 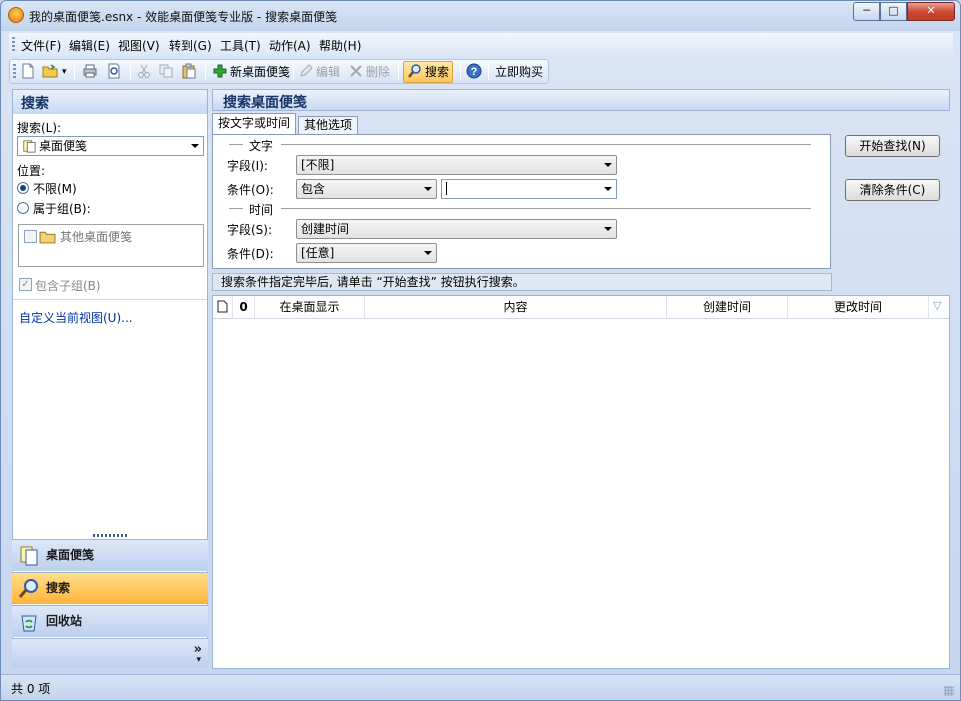 I want to click on search-button: 搜索, so click(x=428, y=72).